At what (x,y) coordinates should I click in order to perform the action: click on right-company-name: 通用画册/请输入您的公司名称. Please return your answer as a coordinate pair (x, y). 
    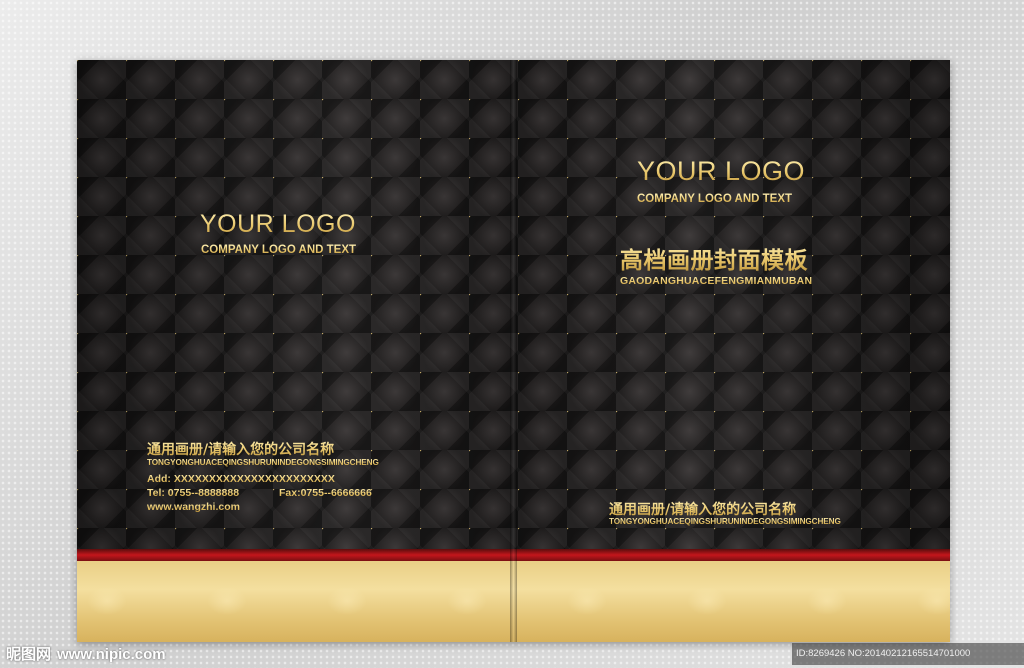
    Looking at the image, I should click on (702, 509).